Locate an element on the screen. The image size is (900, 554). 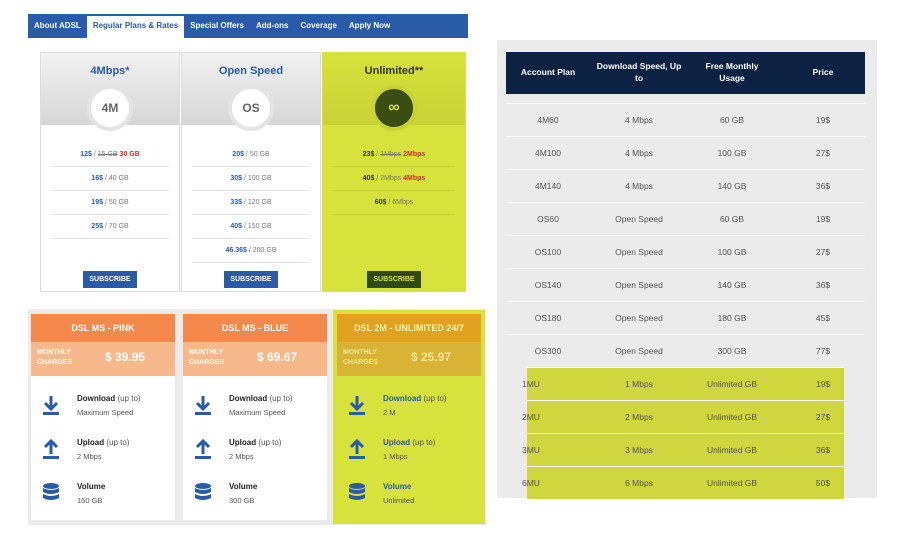
plan-price-row: 40$ / 150 GB is located at coordinates (251, 227).